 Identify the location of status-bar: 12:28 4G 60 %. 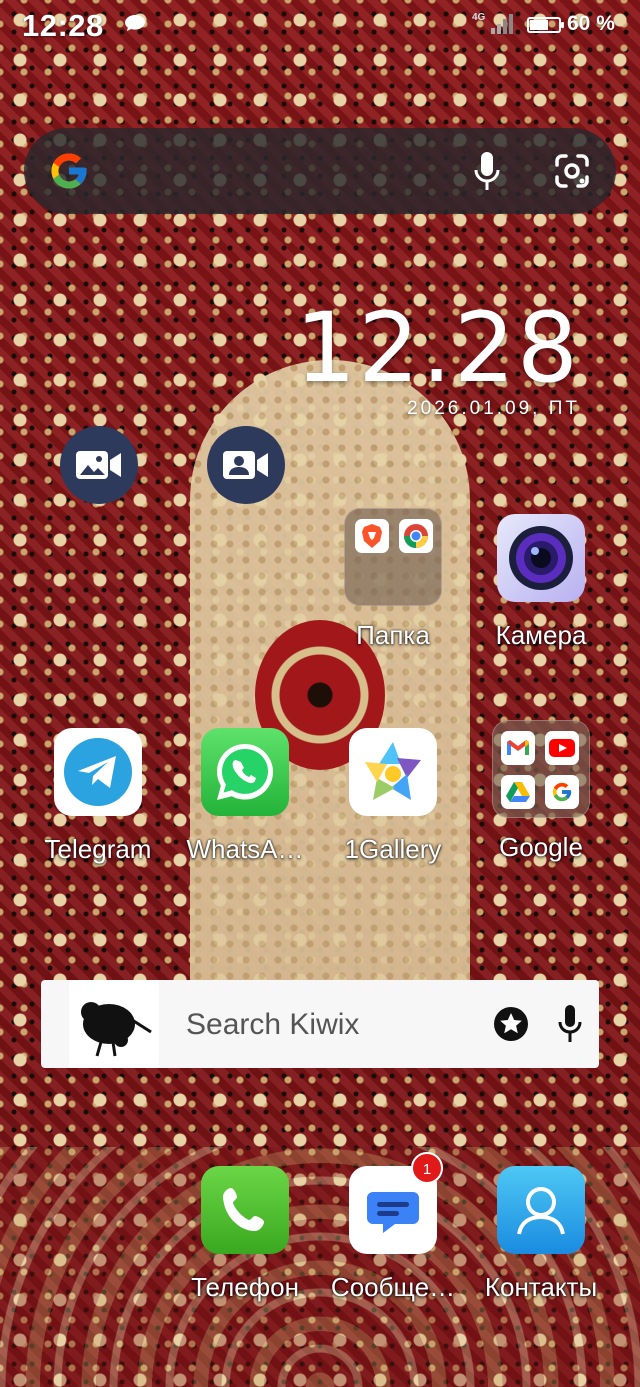
(320, 26).